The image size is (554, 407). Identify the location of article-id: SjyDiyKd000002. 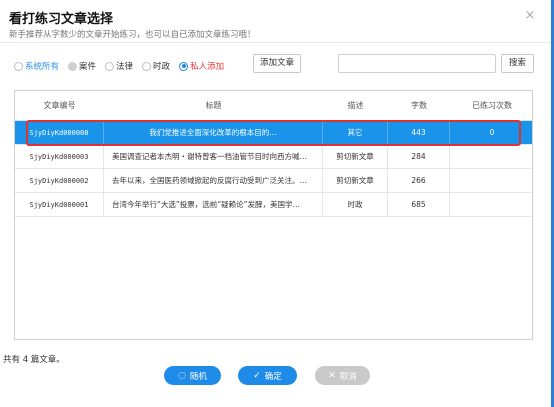
(59, 180).